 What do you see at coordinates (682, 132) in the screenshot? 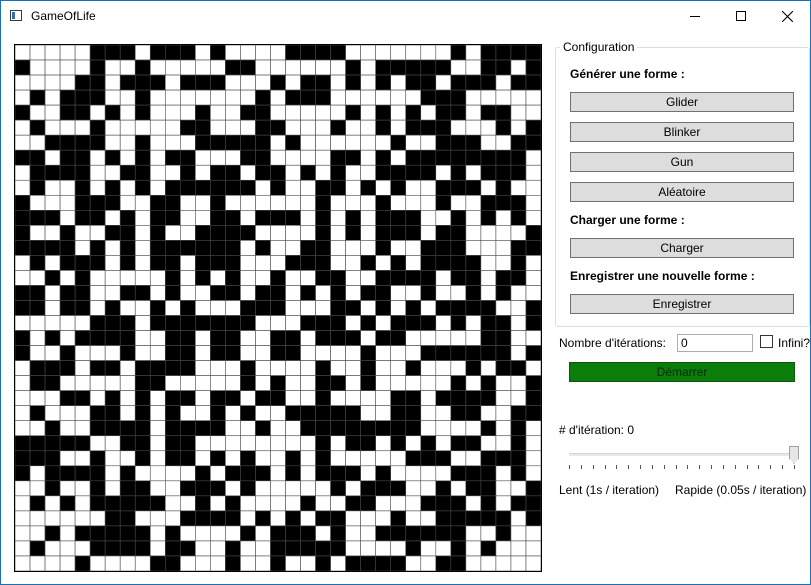
I see `blinker-button: Blinker` at bounding box center [682, 132].